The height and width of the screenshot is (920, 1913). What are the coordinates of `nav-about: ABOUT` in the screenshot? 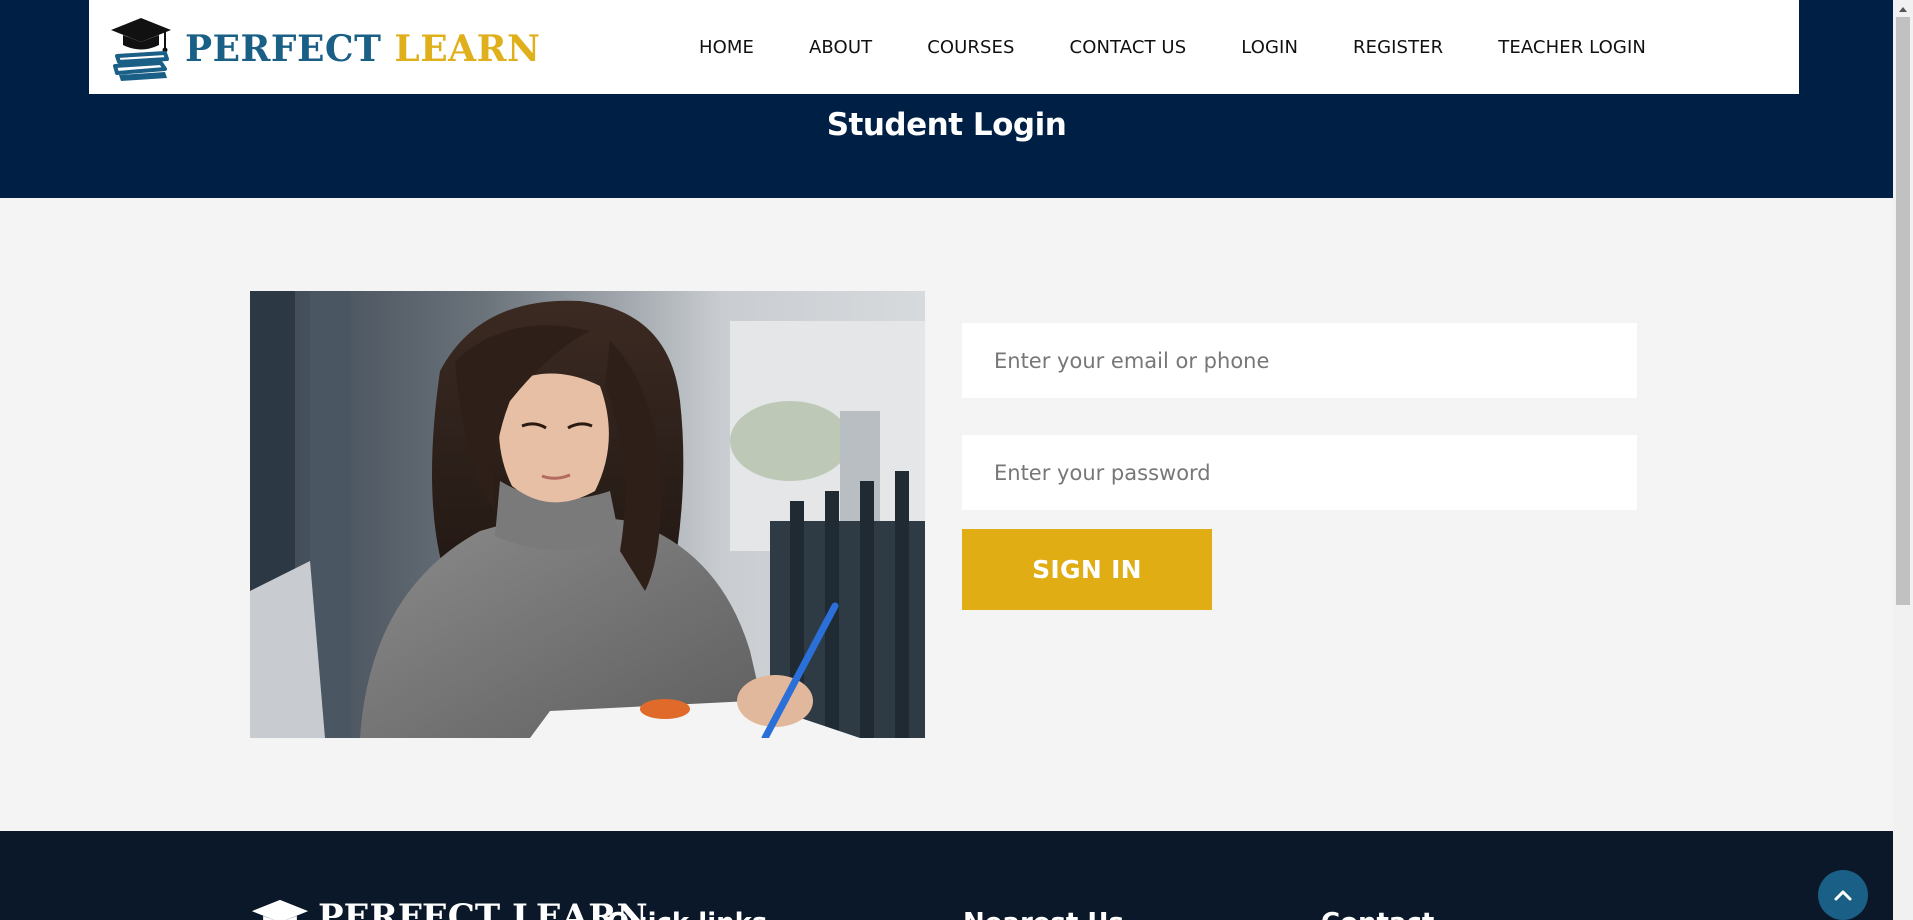 It's located at (840, 47).